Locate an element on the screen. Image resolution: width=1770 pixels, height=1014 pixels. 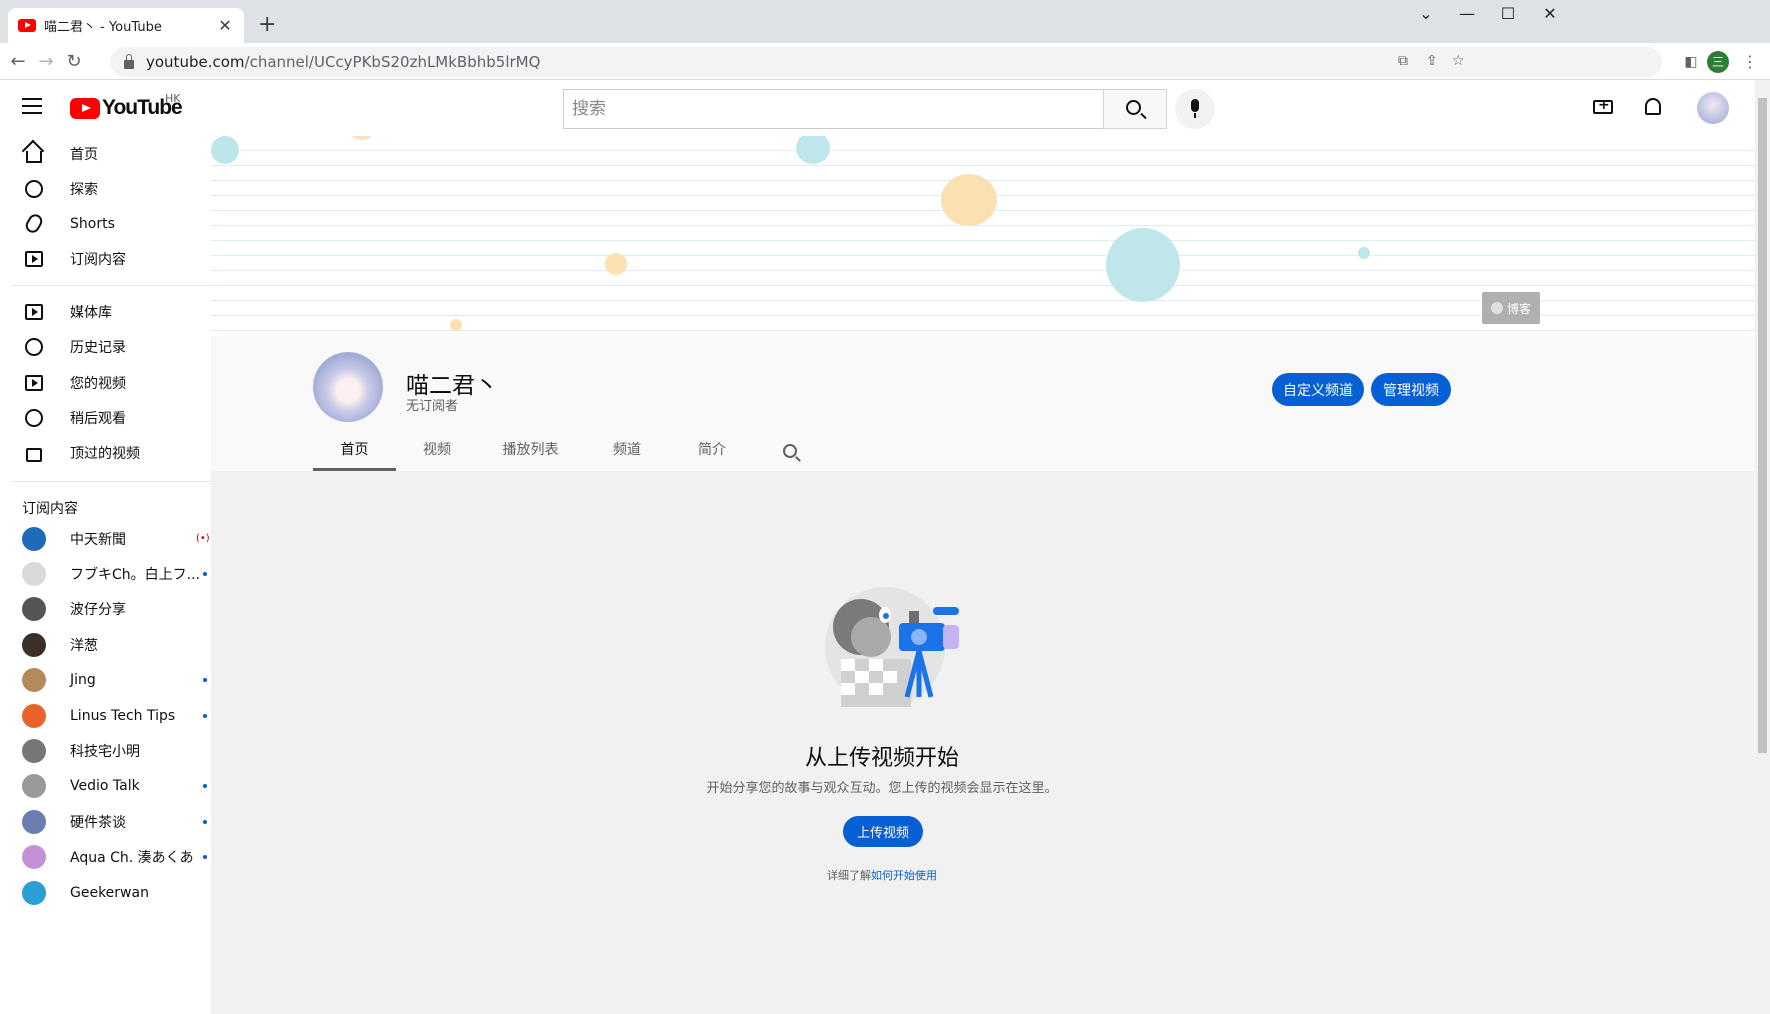
subscription-item: Linus Tech Tips is located at coordinates (105, 715).